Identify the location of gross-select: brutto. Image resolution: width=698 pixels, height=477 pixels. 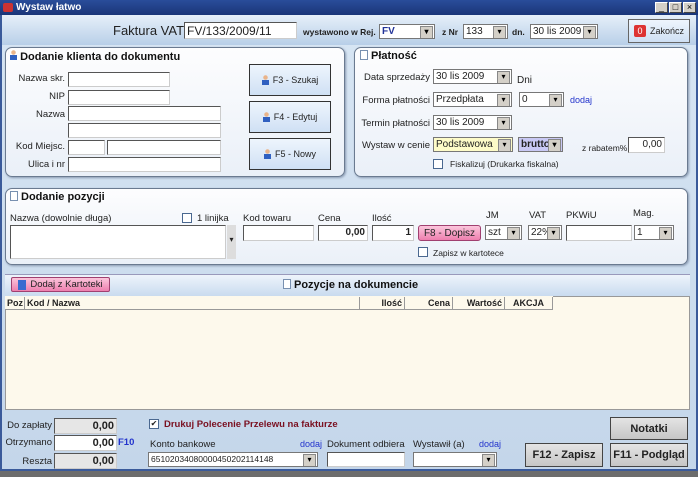
(540, 144).